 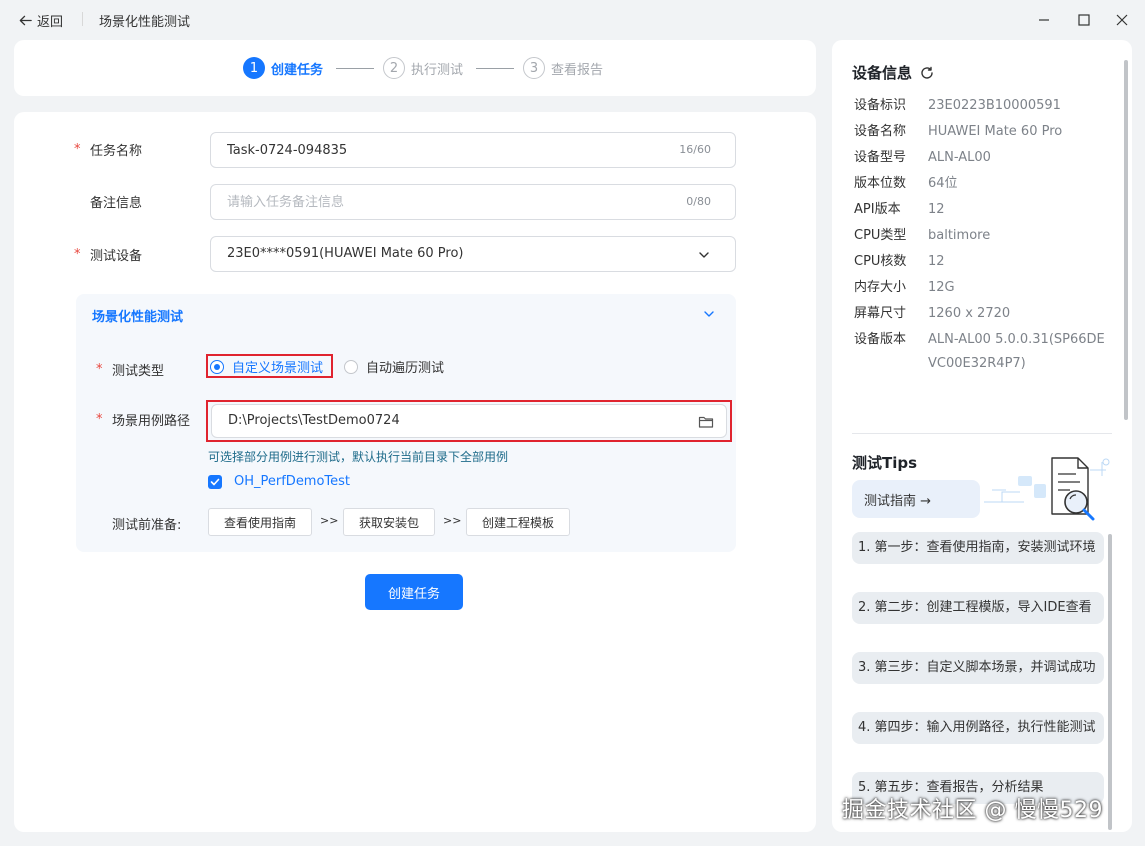 I want to click on watermark: 掘金技术社区 @ 慢慢529, so click(x=972, y=810).